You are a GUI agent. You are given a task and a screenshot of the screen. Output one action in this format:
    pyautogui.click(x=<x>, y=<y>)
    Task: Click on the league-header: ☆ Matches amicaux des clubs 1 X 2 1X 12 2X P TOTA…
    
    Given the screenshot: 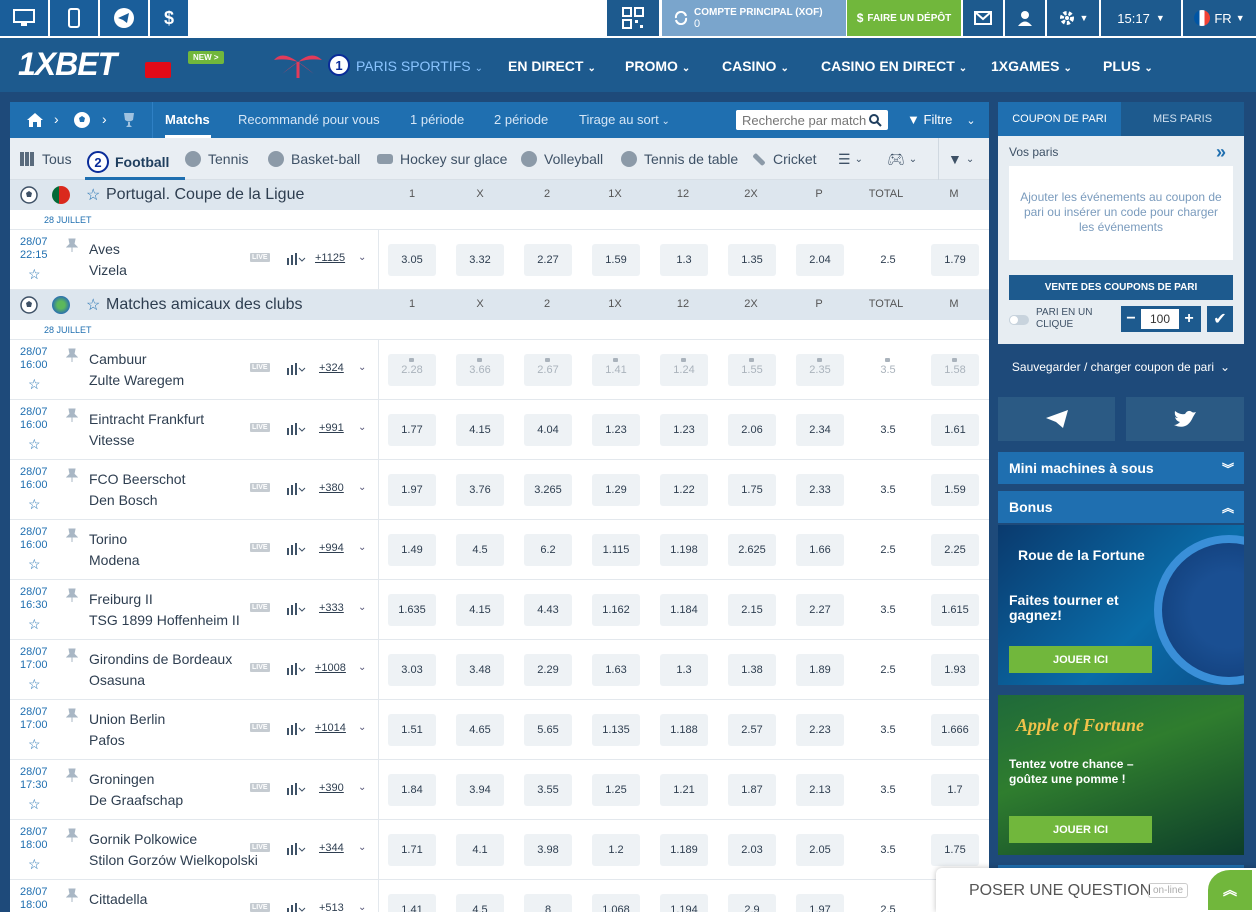 What is the action you would take?
    pyautogui.click(x=499, y=305)
    